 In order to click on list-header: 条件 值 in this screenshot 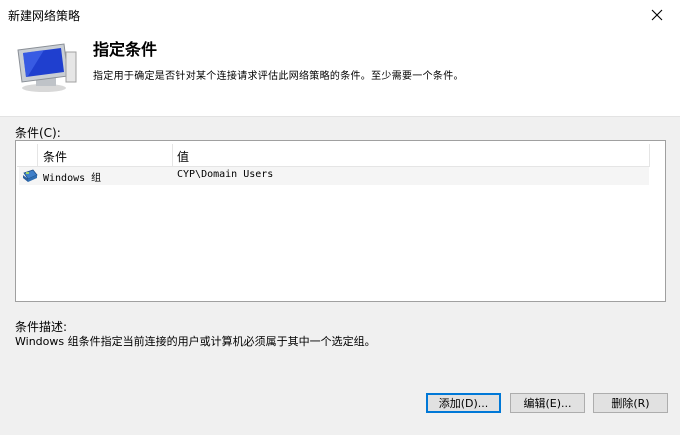, I will do `click(333, 155)`.